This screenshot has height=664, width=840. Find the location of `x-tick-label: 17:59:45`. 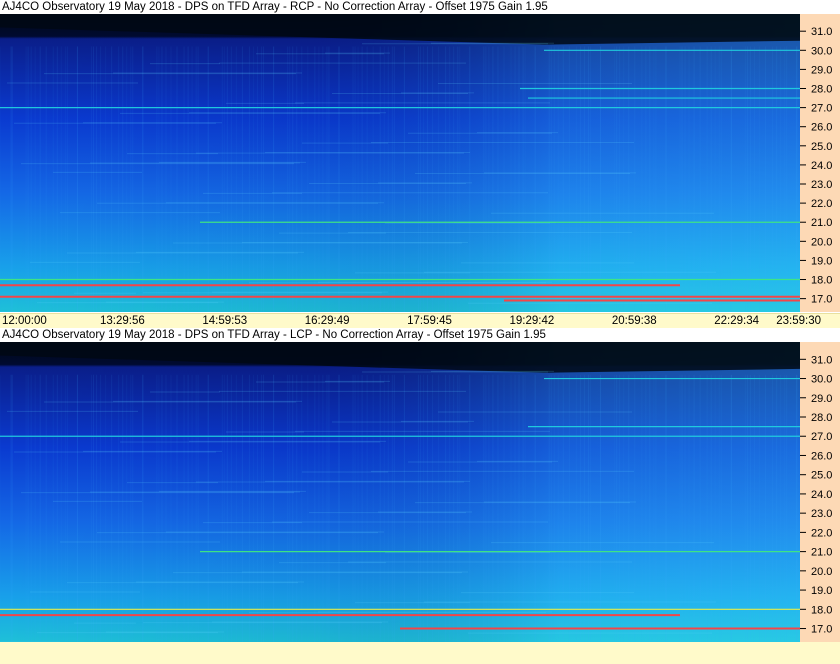

x-tick-label: 17:59:45 is located at coordinates (429, 321).